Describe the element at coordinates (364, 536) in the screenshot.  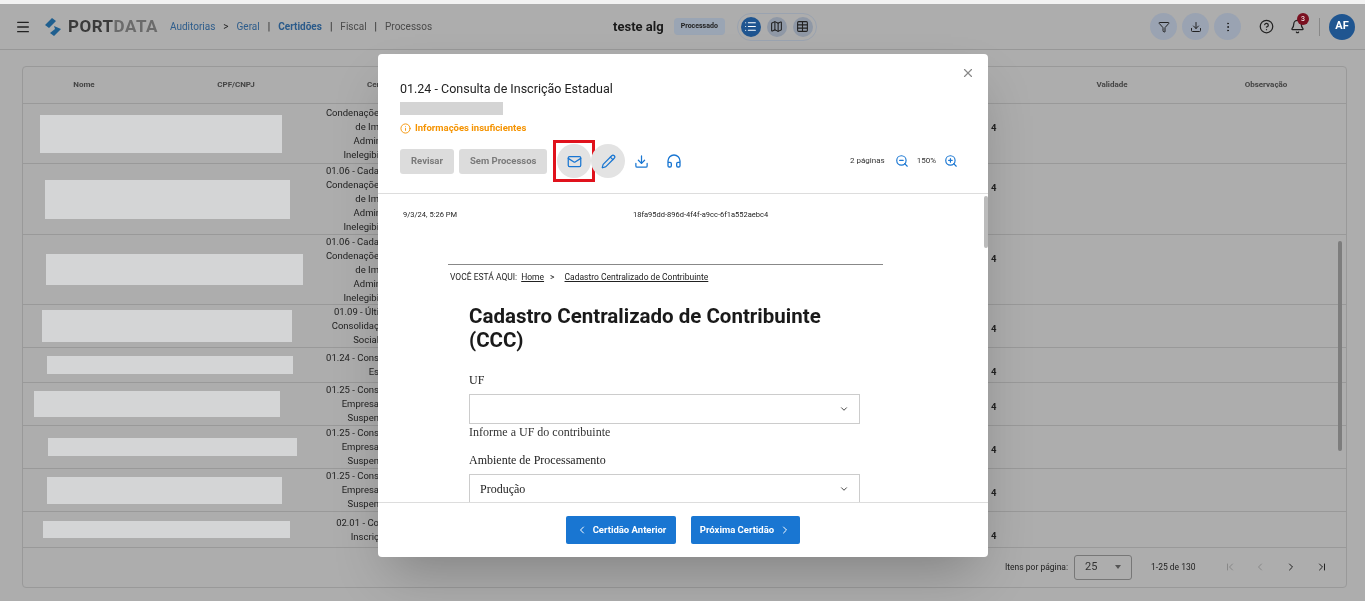
I see `table-cell: Inscriç` at that location.